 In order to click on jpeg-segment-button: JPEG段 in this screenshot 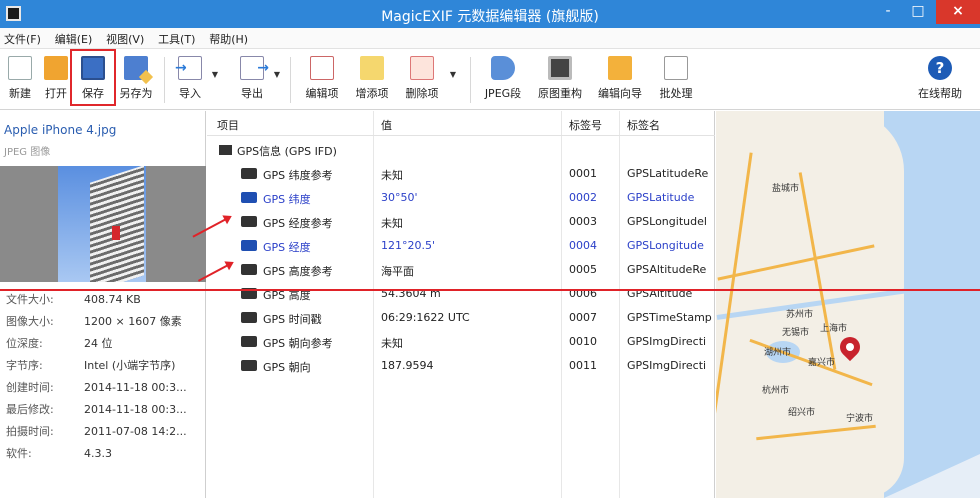, I will do `click(503, 78)`.